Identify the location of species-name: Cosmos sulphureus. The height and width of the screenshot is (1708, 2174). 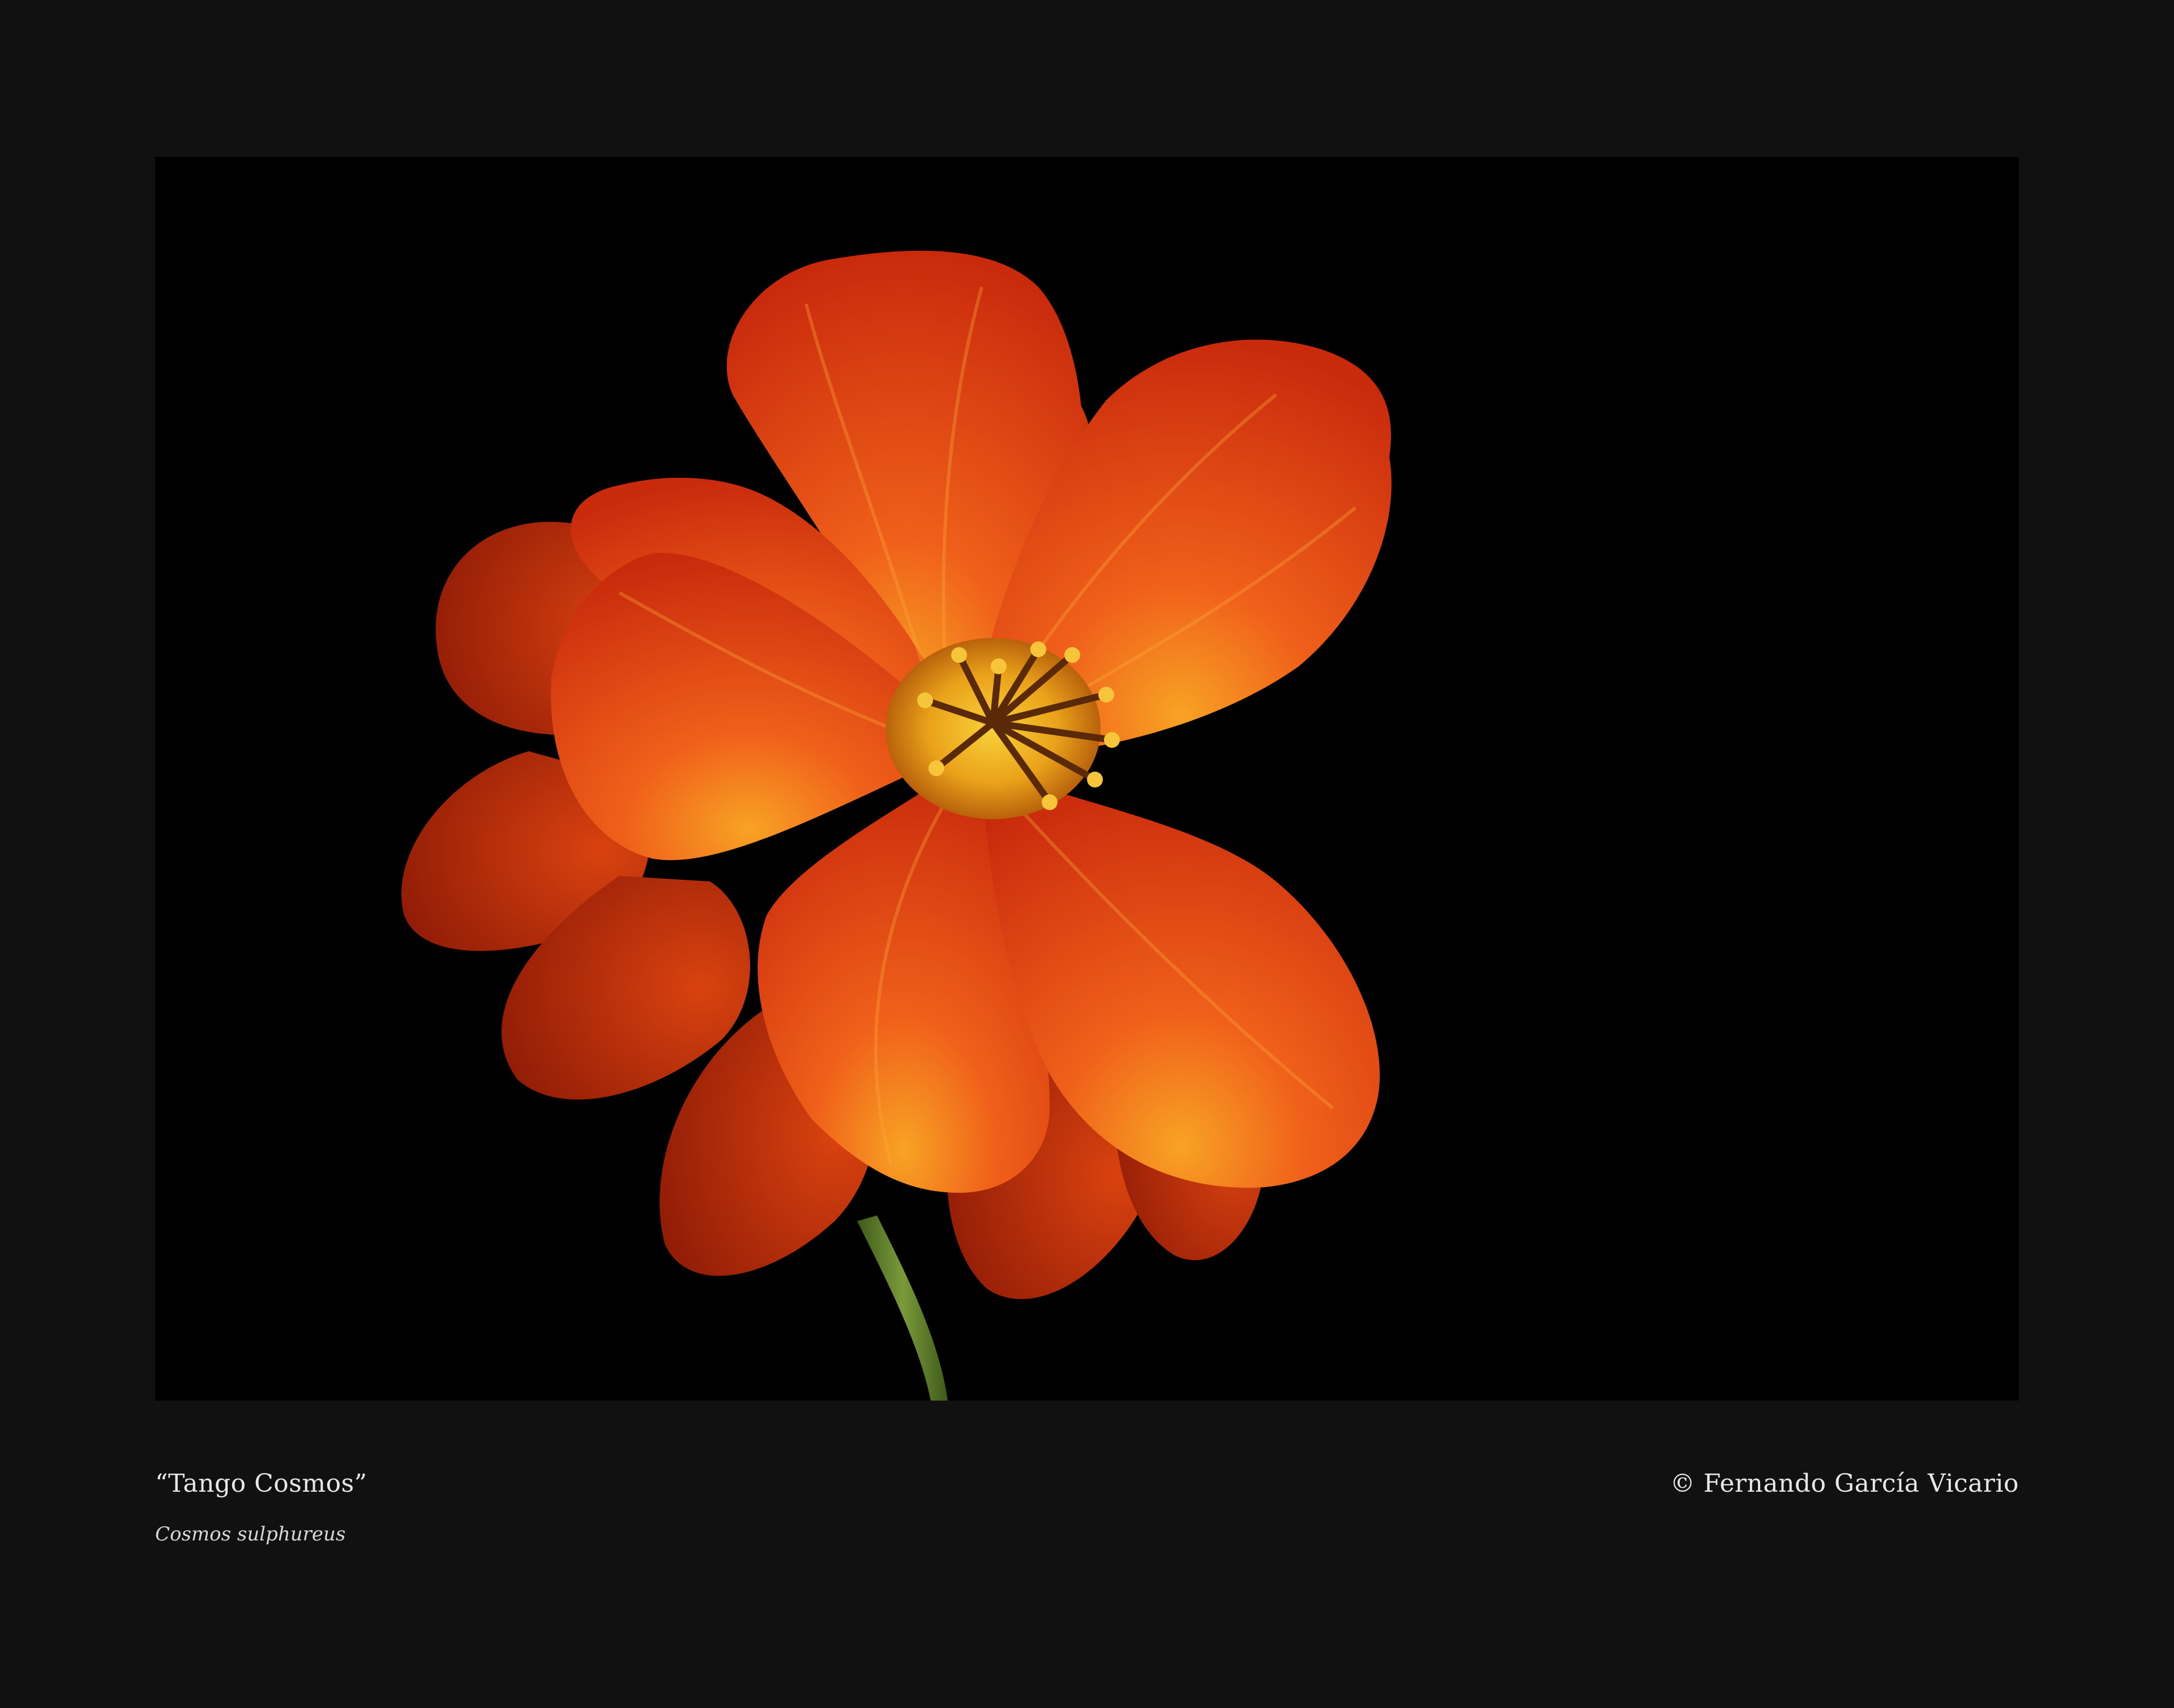
(250, 1534).